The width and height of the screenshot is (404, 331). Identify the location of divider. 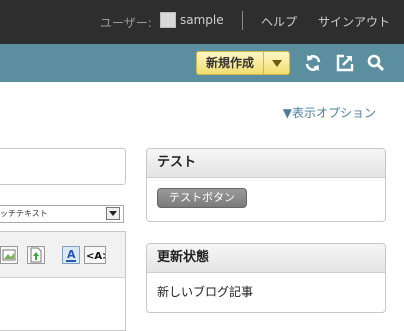
(242, 20).